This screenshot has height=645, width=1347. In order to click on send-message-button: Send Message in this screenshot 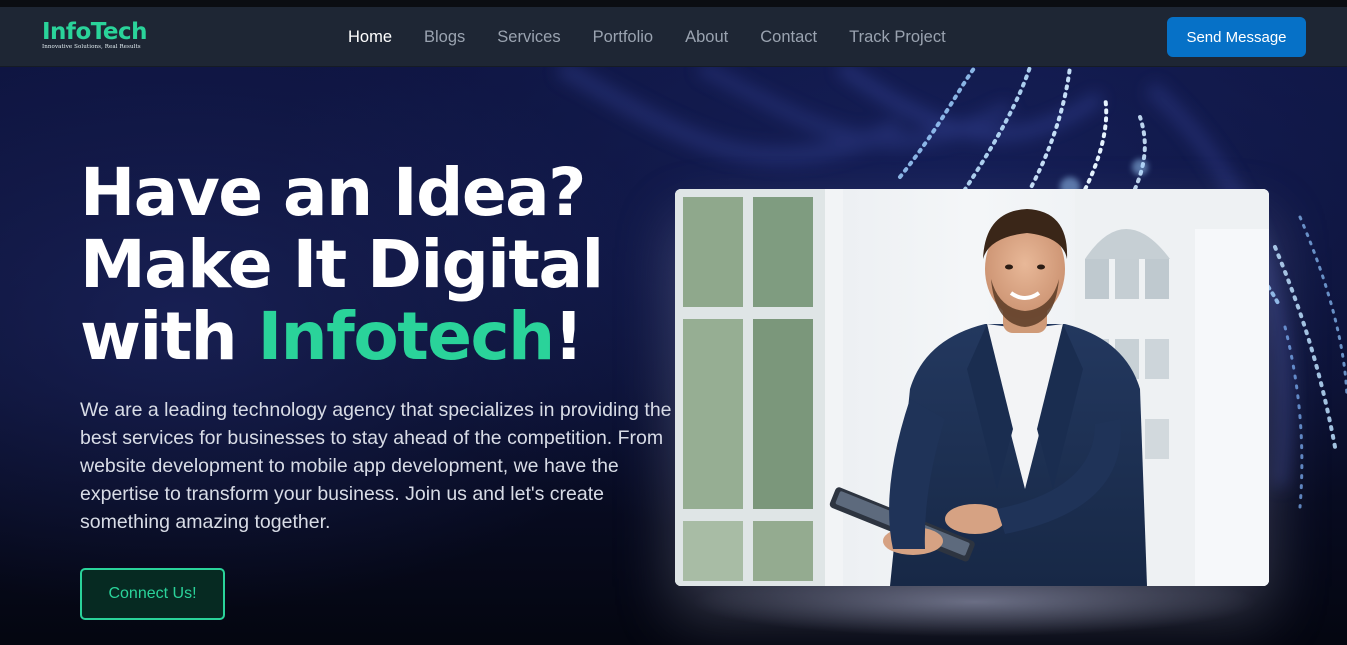, I will do `click(1236, 37)`.